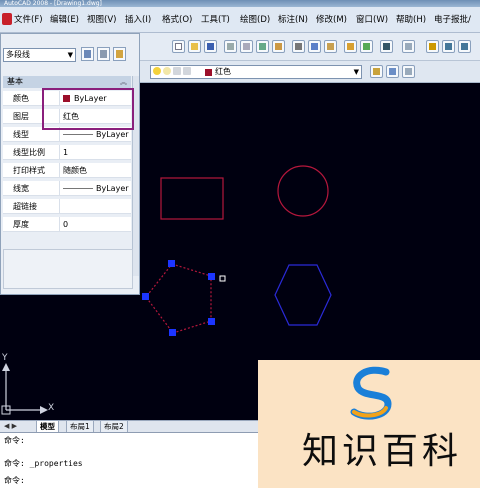 The width and height of the screenshot is (480, 488). What do you see at coordinates (262, 46) in the screenshot?
I see `publish-icon` at bounding box center [262, 46].